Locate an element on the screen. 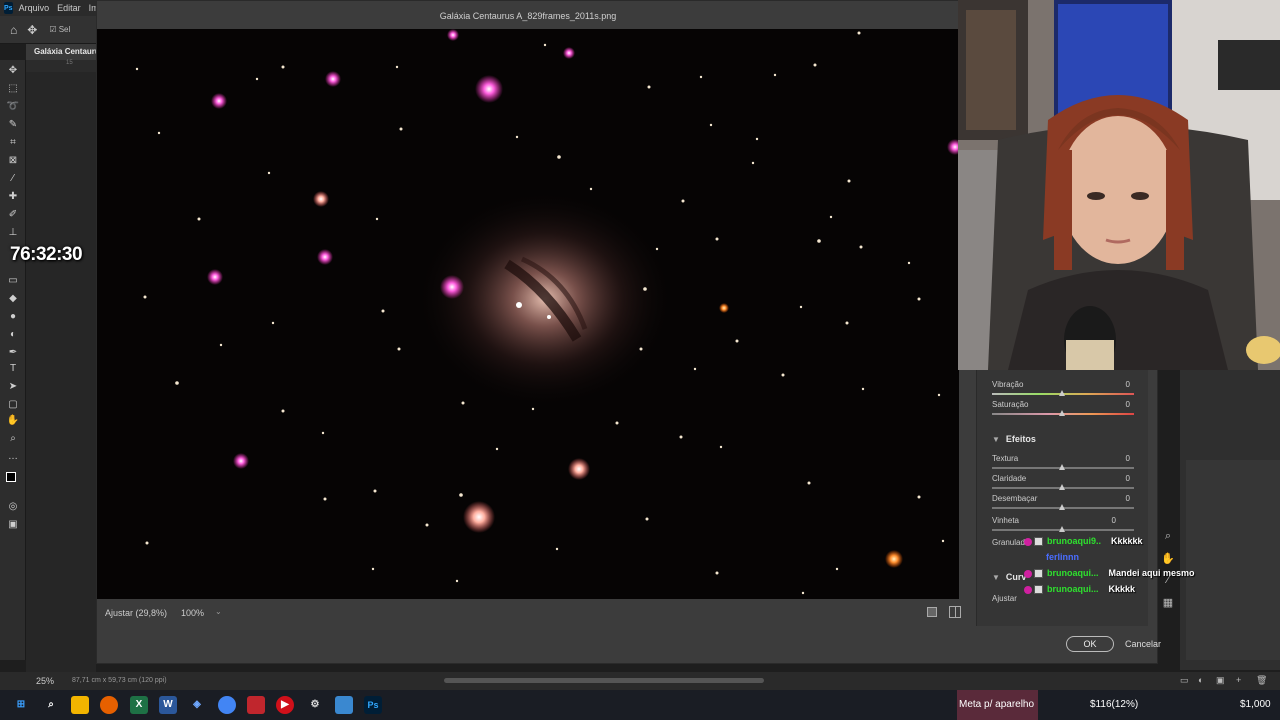 The width and height of the screenshot is (1280, 720). crop-icon: ⌗ is located at coordinates (13, 143).